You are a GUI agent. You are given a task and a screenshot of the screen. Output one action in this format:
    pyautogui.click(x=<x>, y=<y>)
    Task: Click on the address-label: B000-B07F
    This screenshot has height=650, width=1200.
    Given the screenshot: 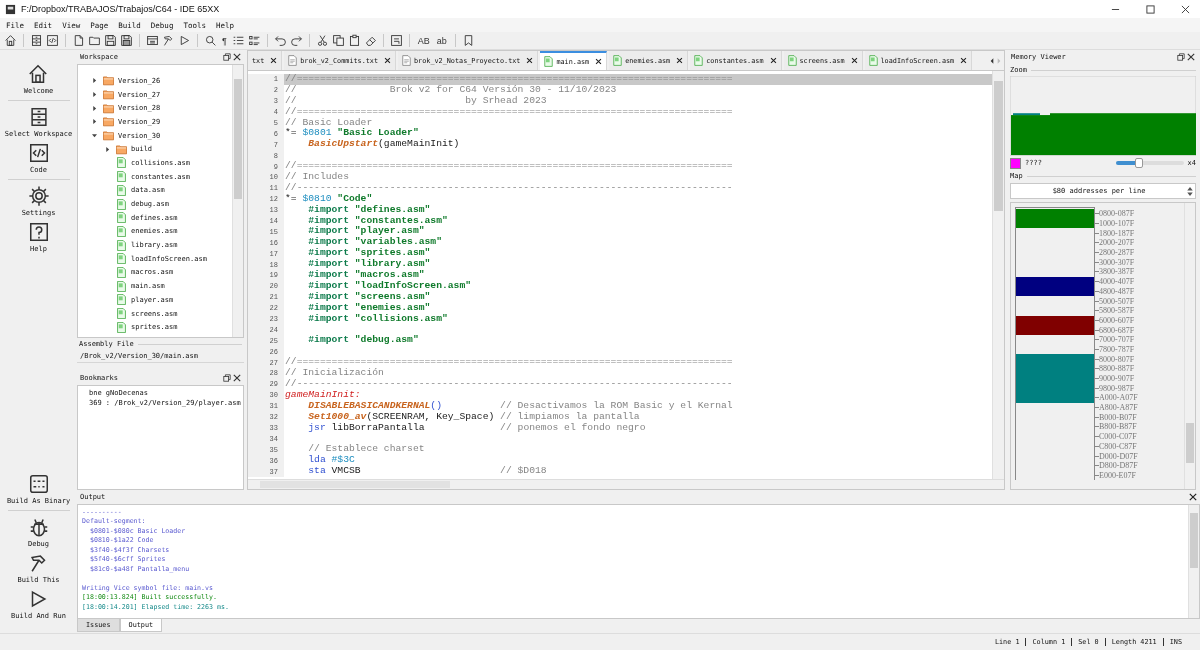 What is the action you would take?
    pyautogui.click(x=1118, y=417)
    